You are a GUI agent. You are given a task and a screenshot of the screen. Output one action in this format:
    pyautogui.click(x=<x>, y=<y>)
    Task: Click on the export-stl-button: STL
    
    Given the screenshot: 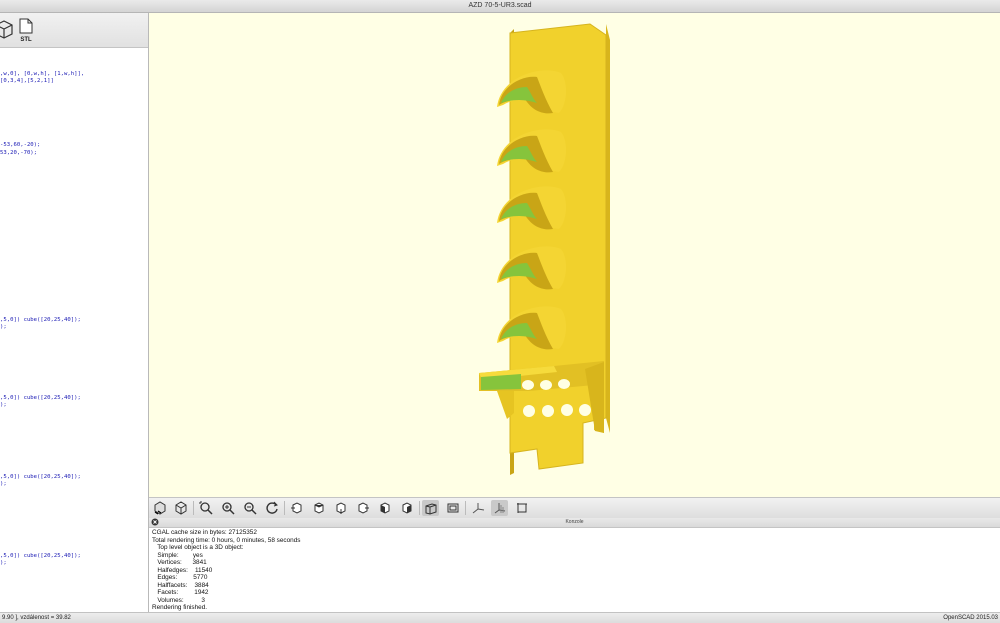 What is the action you would take?
    pyautogui.click(x=26, y=30)
    